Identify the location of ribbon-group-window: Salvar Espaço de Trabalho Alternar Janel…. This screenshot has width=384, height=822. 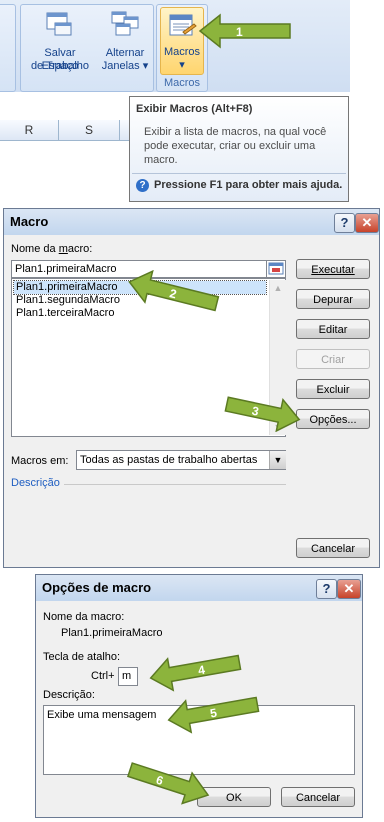
(87, 48).